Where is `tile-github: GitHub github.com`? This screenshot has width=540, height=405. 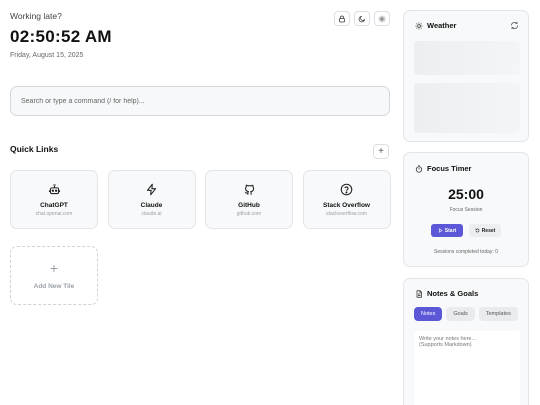
tile-github: GitHub github.com is located at coordinates (249, 199).